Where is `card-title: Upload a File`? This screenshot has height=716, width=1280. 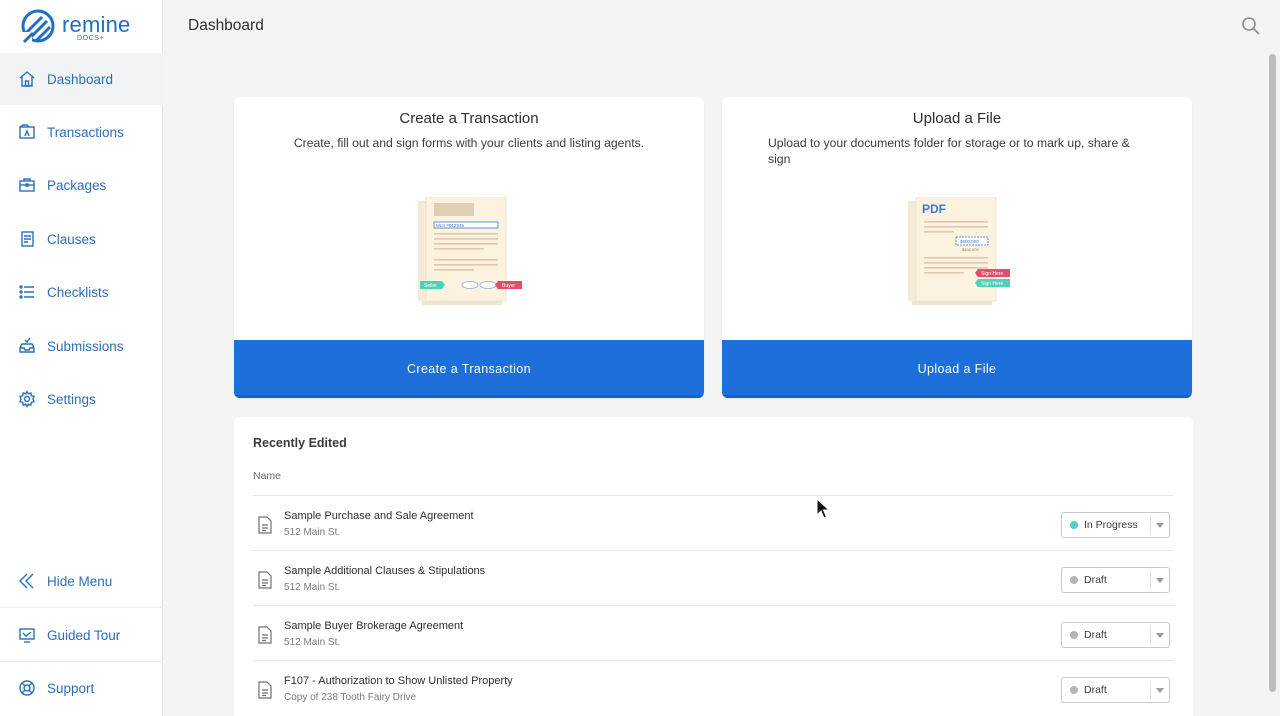 card-title: Upload a File is located at coordinates (957, 118).